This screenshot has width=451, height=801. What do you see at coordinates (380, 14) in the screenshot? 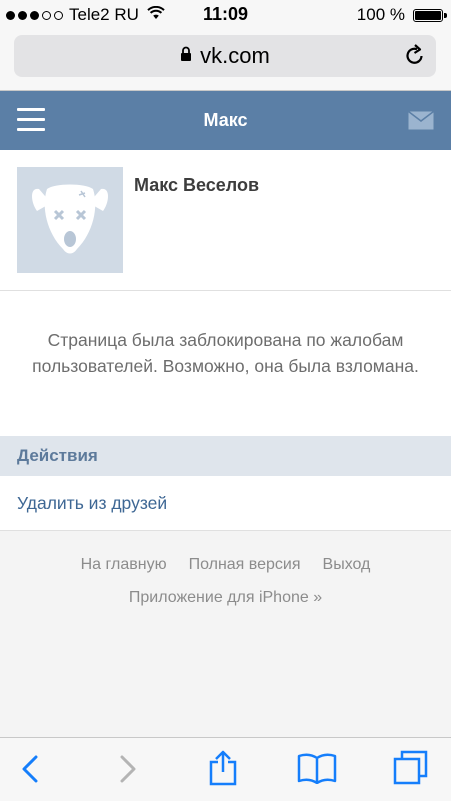
I see `battery-percent: 100 %` at bounding box center [380, 14].